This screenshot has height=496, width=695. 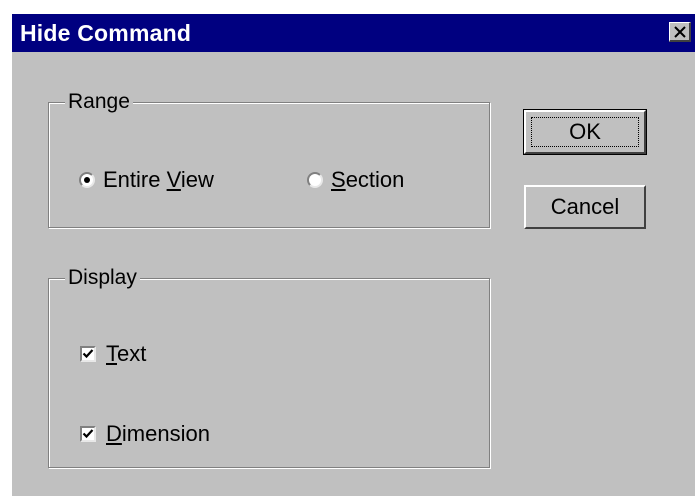 What do you see at coordinates (315, 180) in the screenshot?
I see `radio-button-unselected` at bounding box center [315, 180].